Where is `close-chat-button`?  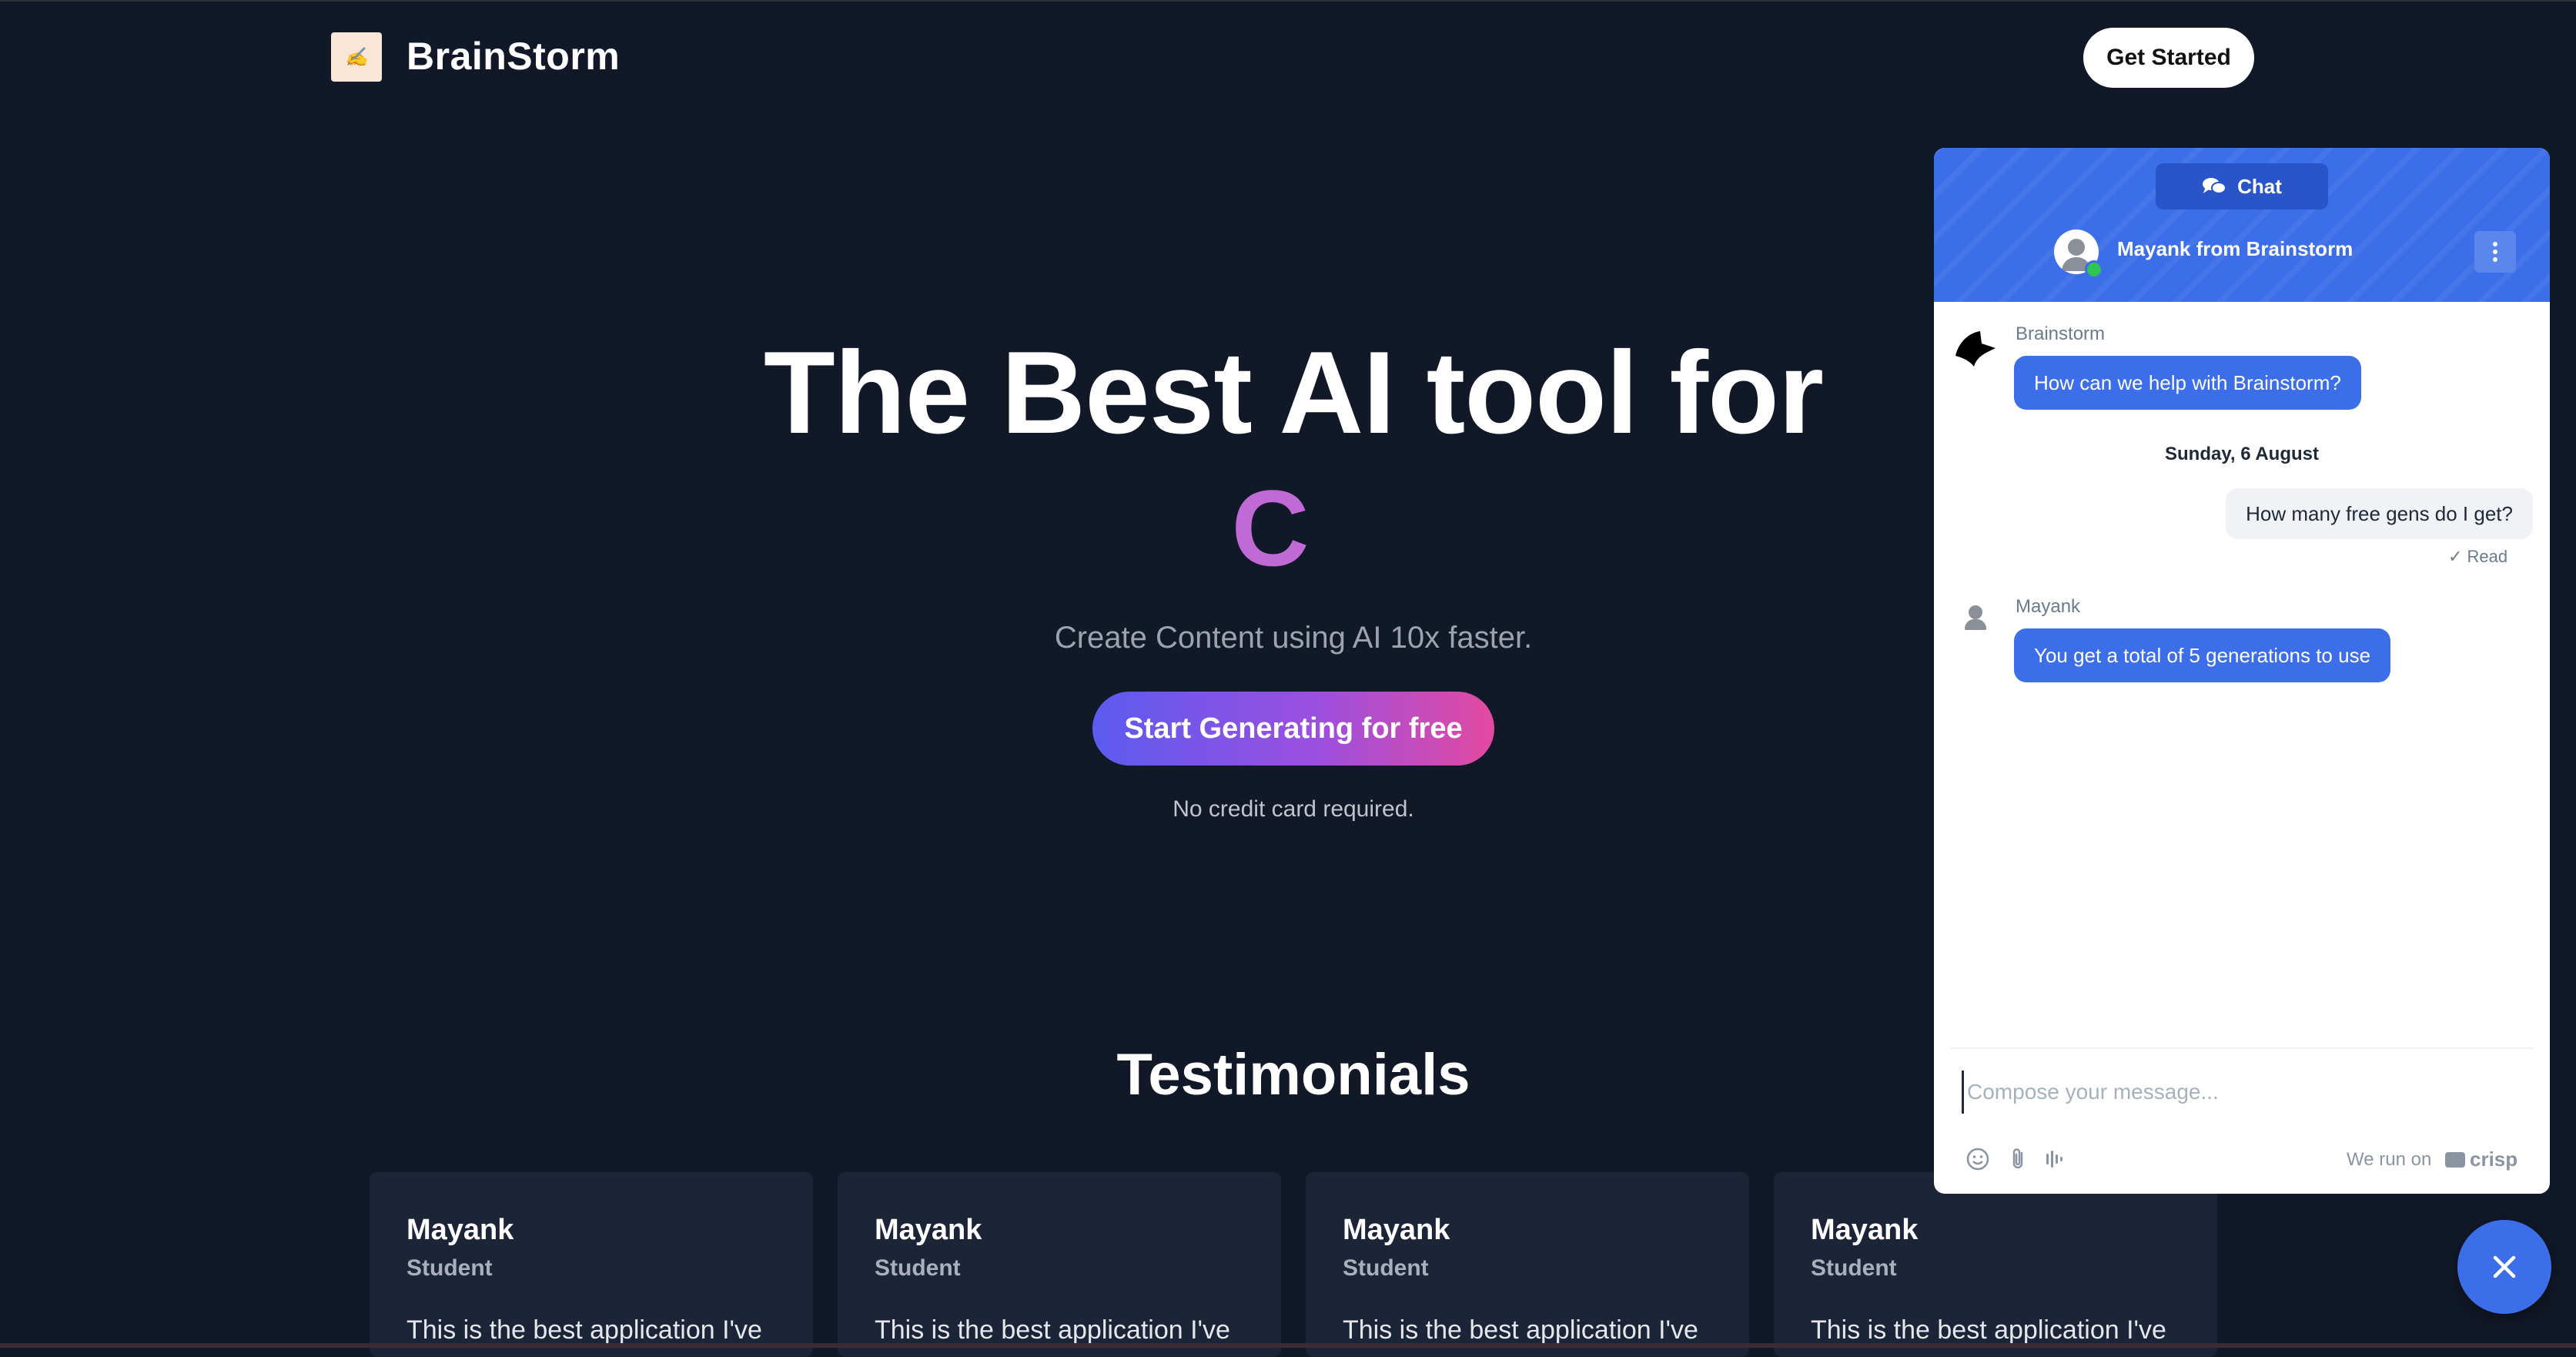 close-chat-button is located at coordinates (2504, 1267).